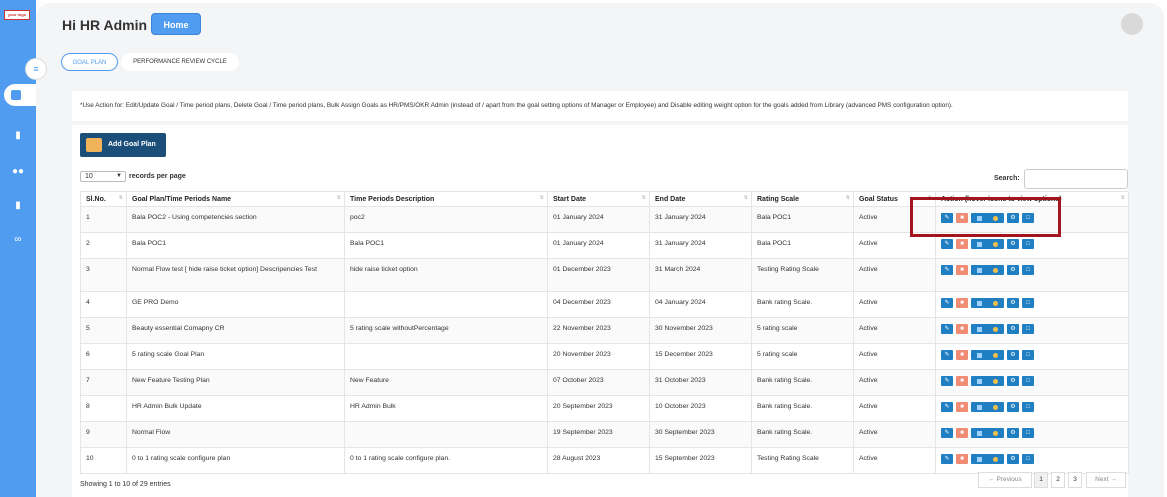  I want to click on cell-desc: 5 rating scale withoutPercentage, so click(446, 330).